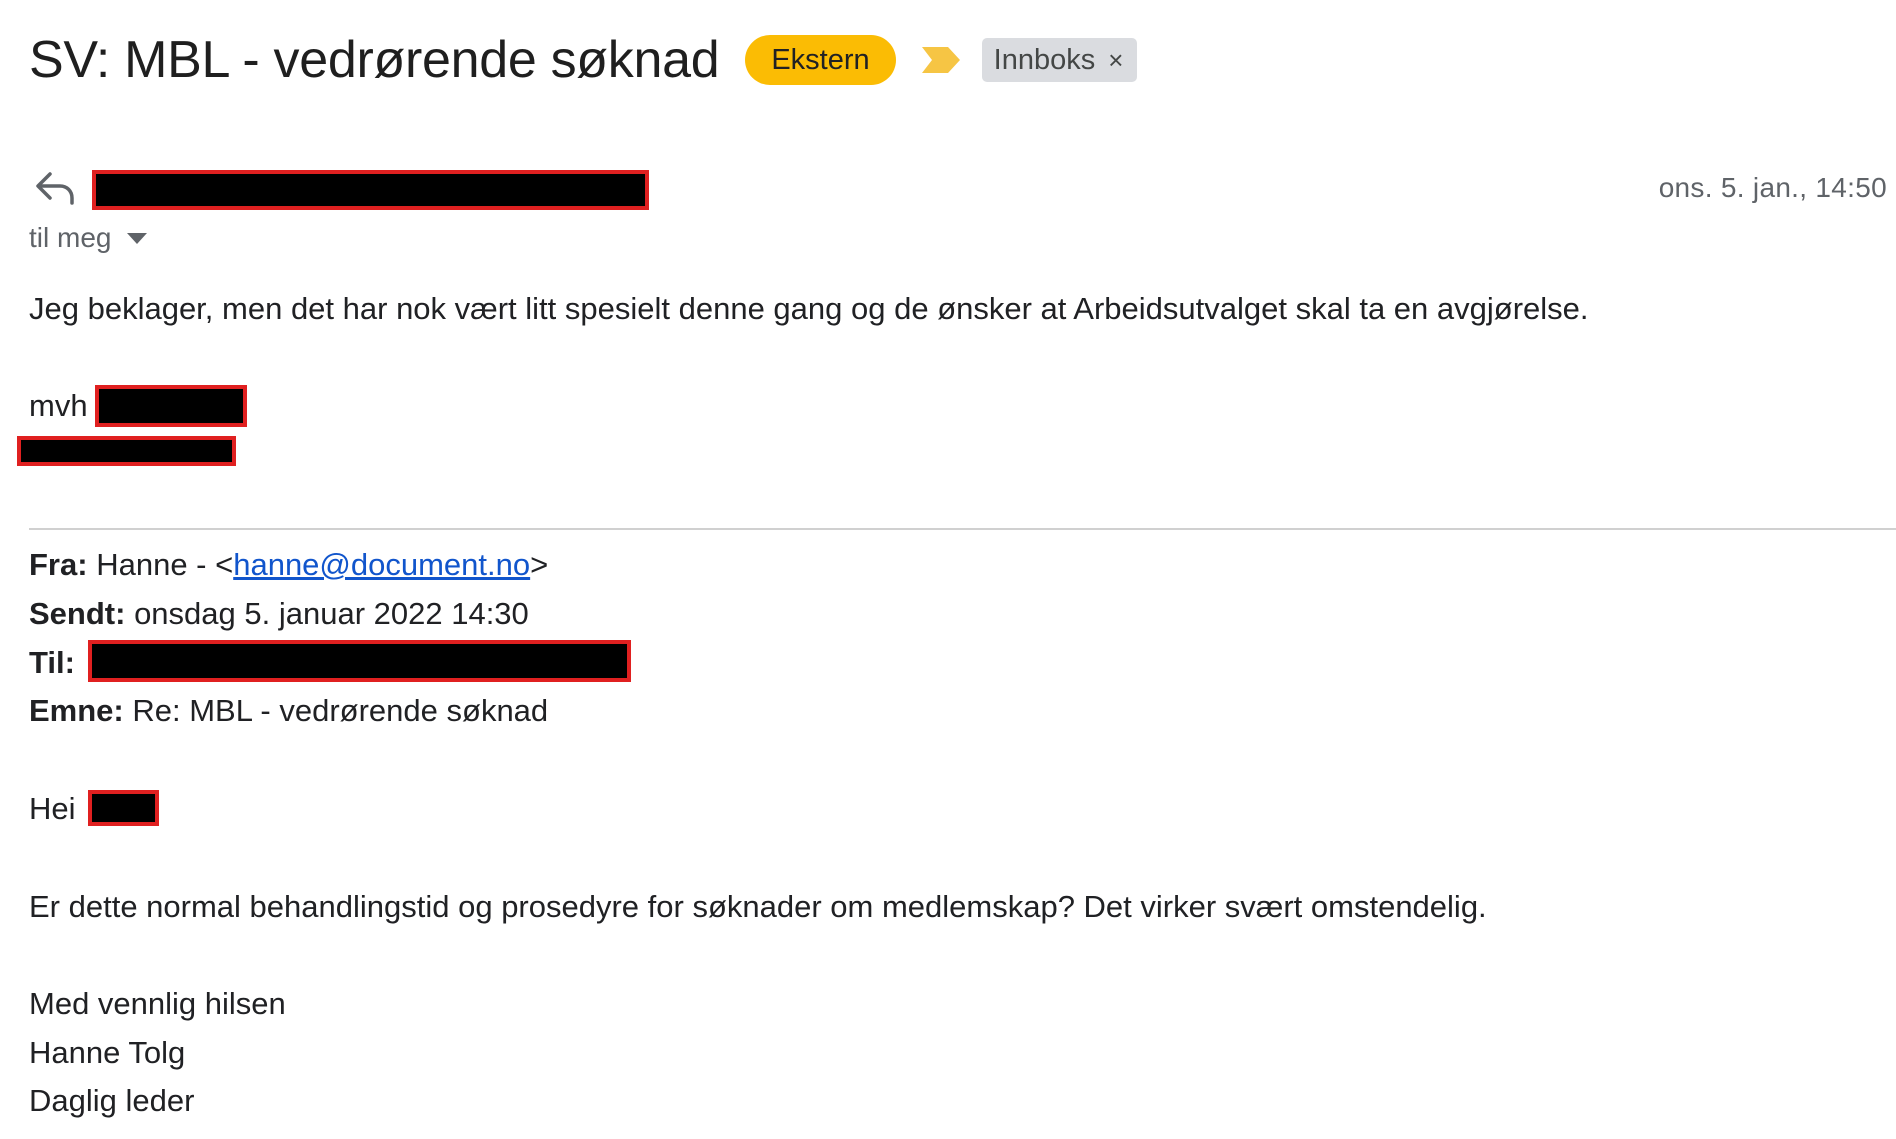 The height and width of the screenshot is (1139, 1896). What do you see at coordinates (126, 451) in the screenshot?
I see `redacted-signature-title` at bounding box center [126, 451].